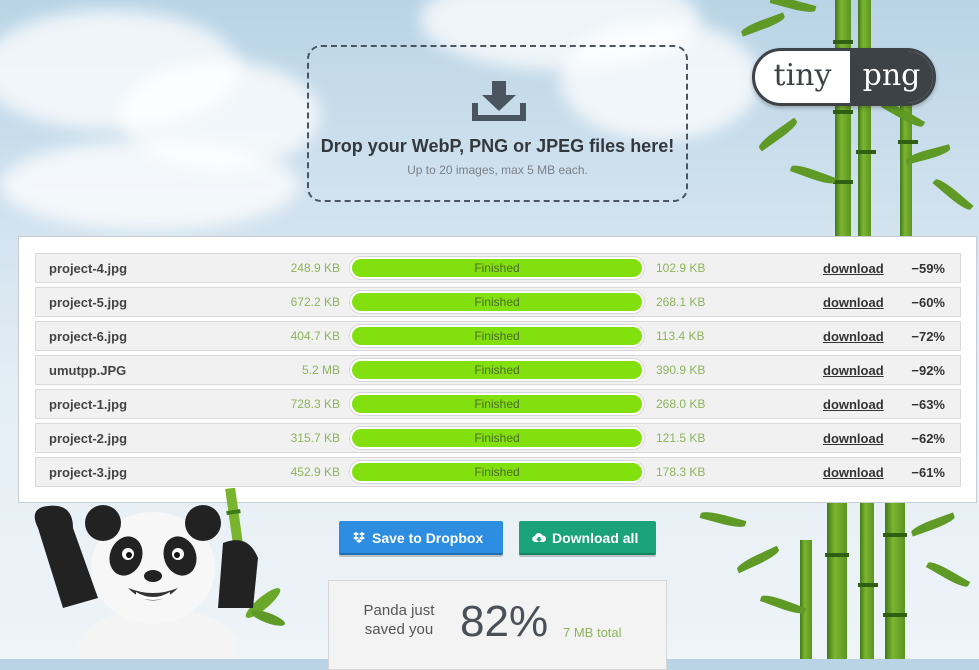 The width and height of the screenshot is (979, 670). What do you see at coordinates (399, 610) in the screenshot?
I see `savings-label-line1: Panda just` at bounding box center [399, 610].